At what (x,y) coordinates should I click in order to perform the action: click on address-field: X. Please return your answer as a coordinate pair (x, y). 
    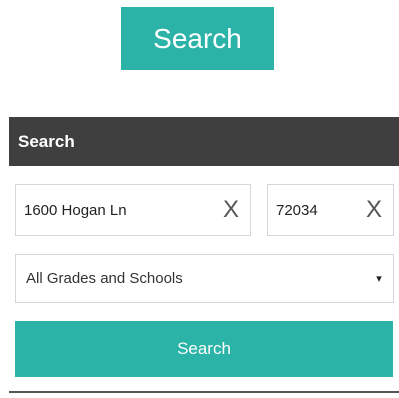
    Looking at the image, I should click on (133, 210).